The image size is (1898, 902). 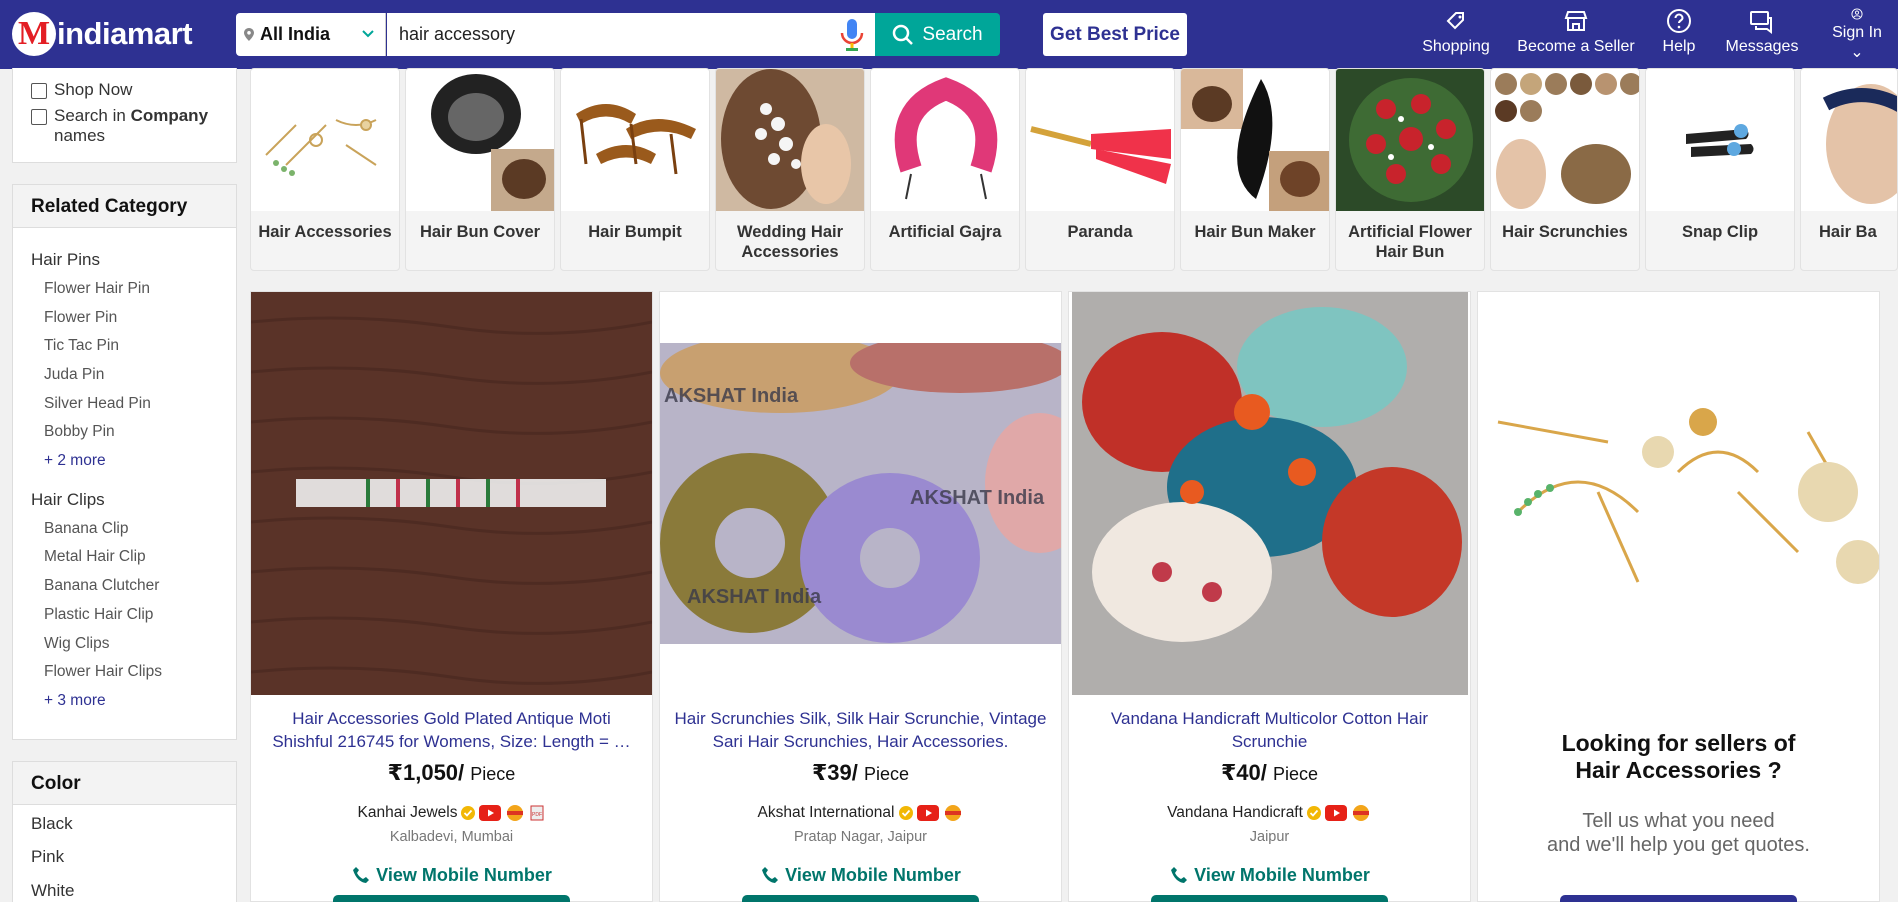 What do you see at coordinates (80, 318) in the screenshot?
I see `subcategory-link: Flower Pin` at bounding box center [80, 318].